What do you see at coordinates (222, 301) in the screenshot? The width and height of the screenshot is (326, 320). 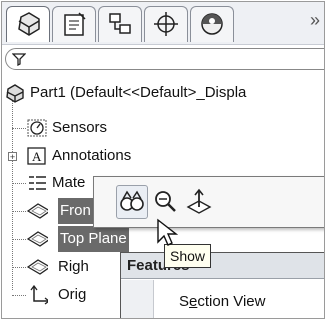 I see `menu-item-section-view: Section View` at bounding box center [222, 301].